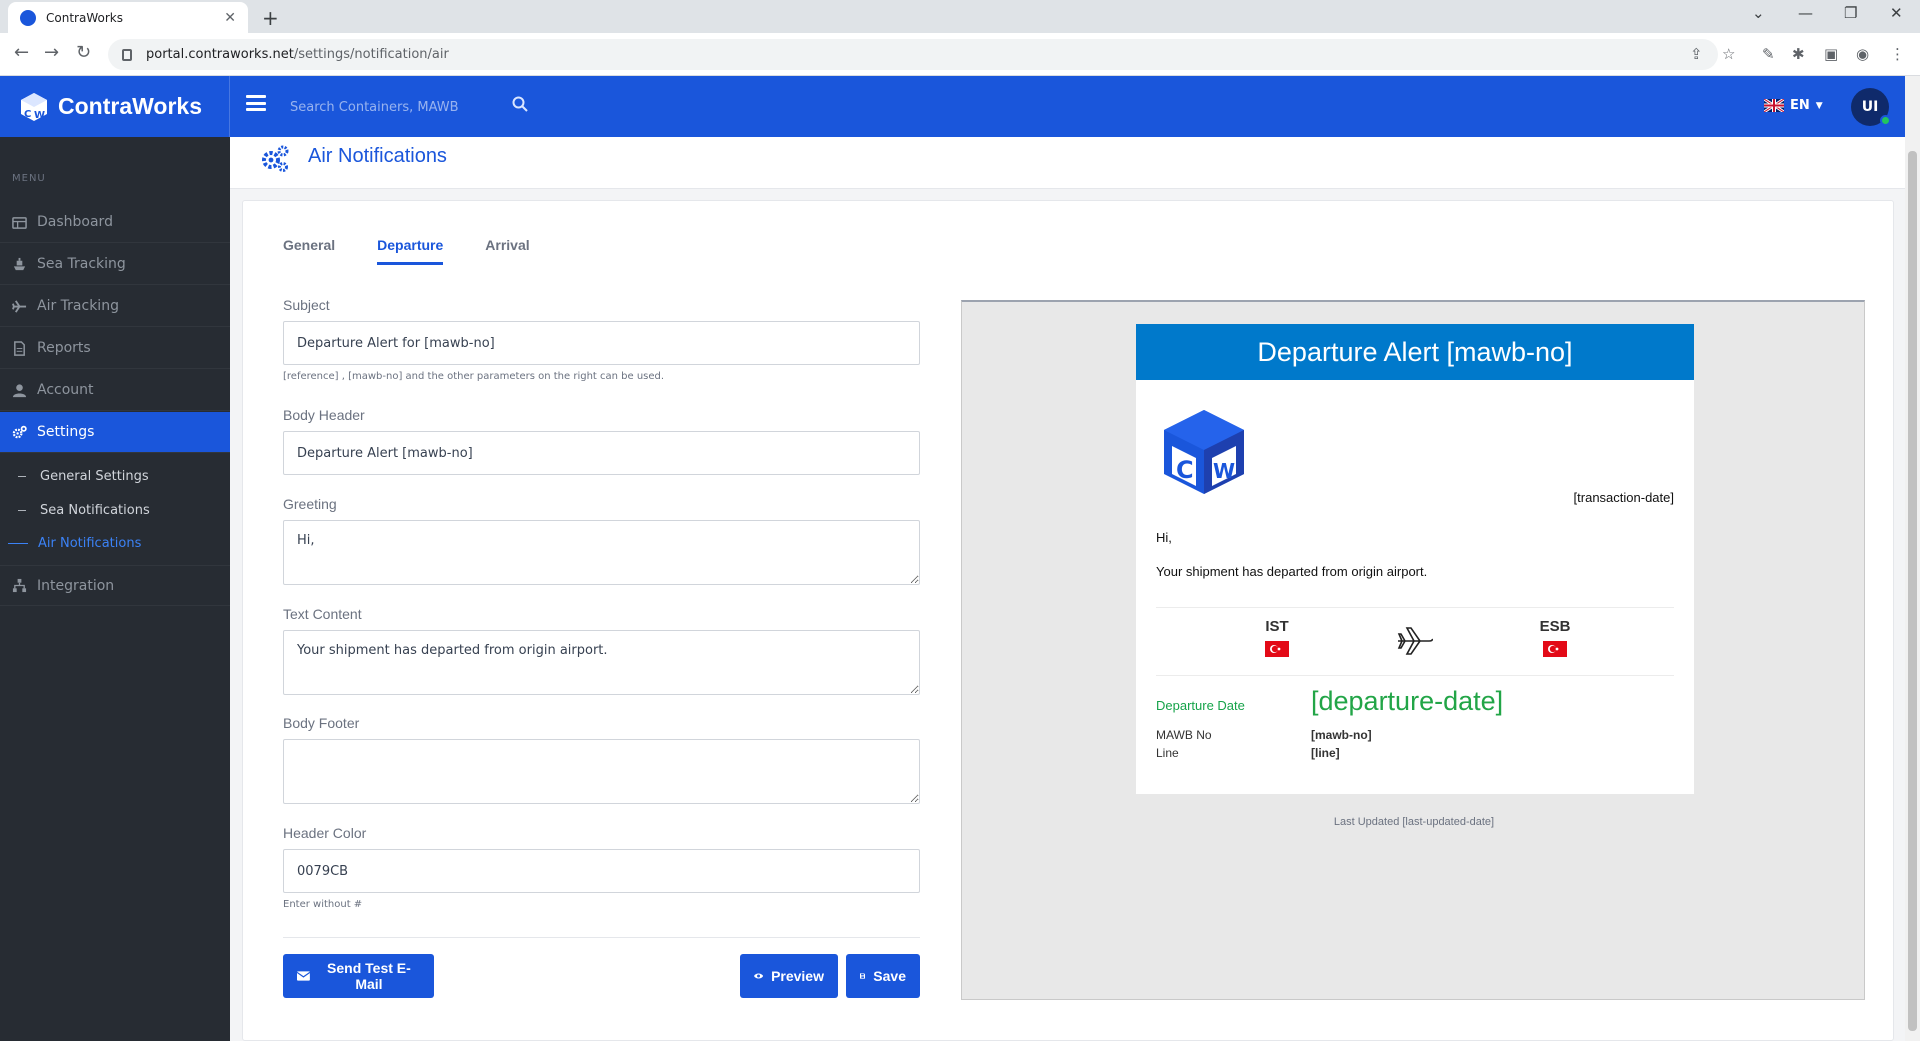 The image size is (1920, 1041). I want to click on scrollbar-thumb, so click(1912, 591).